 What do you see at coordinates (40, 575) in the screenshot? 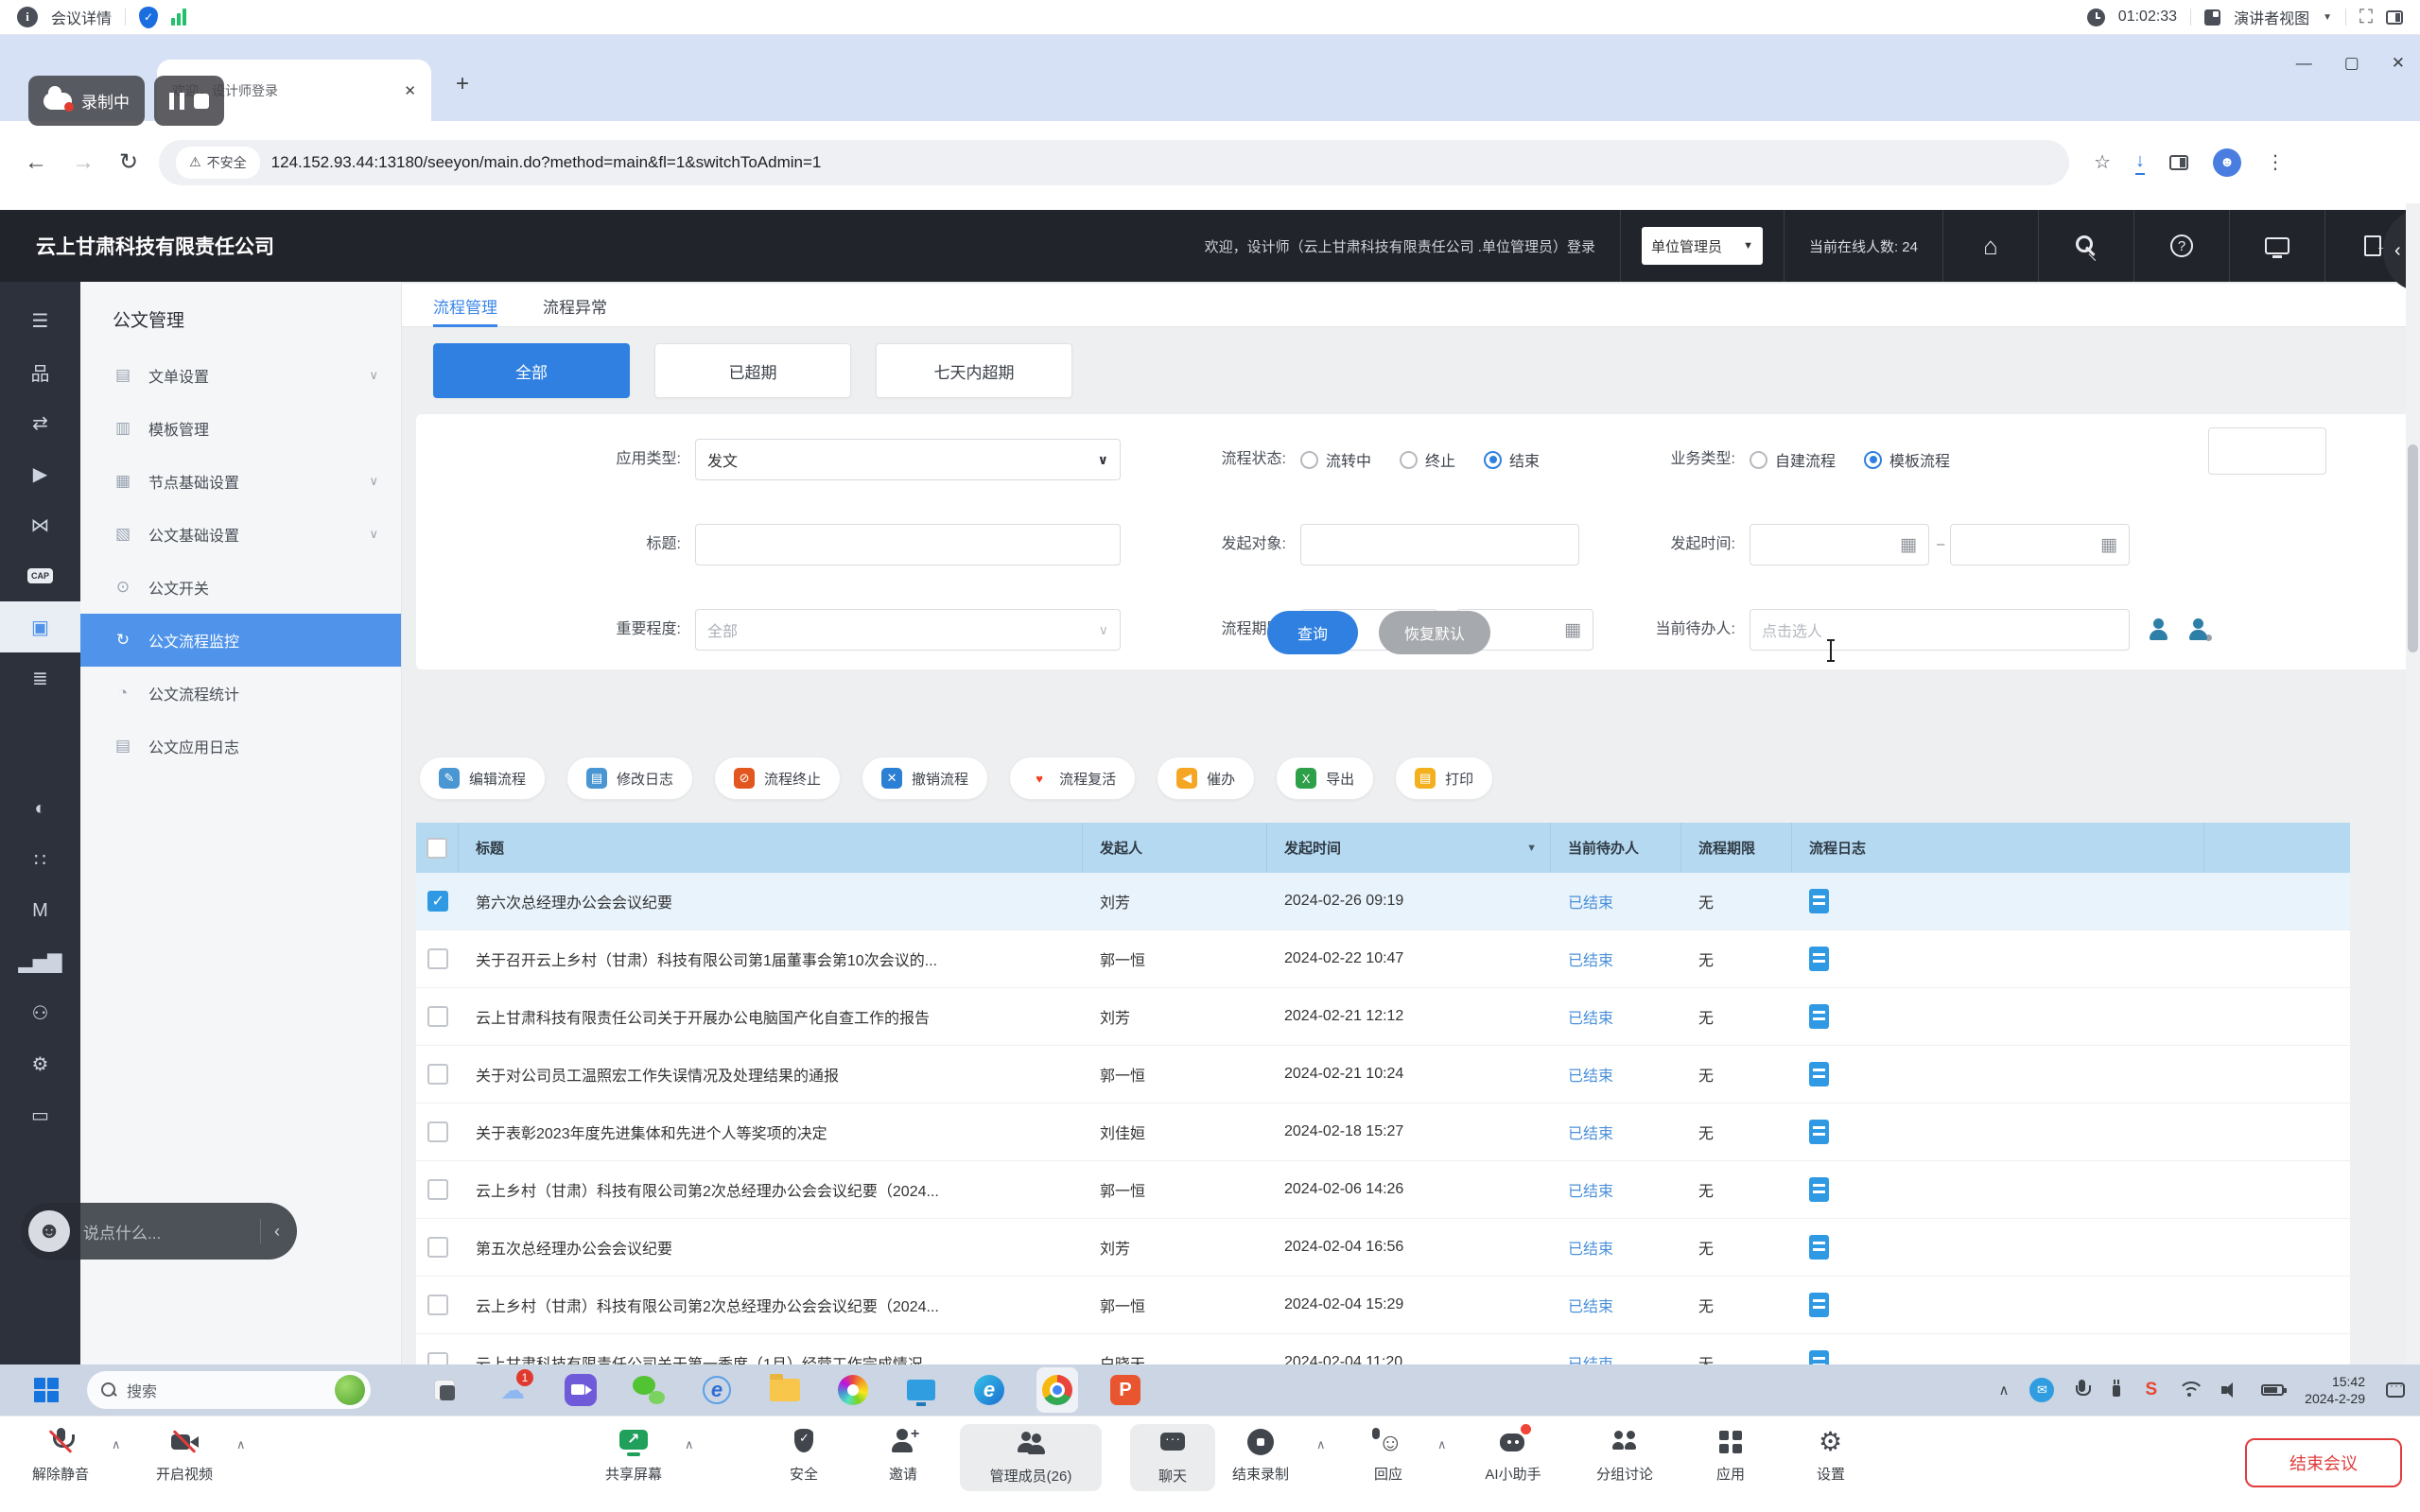
I see `rail-item: CAP` at bounding box center [40, 575].